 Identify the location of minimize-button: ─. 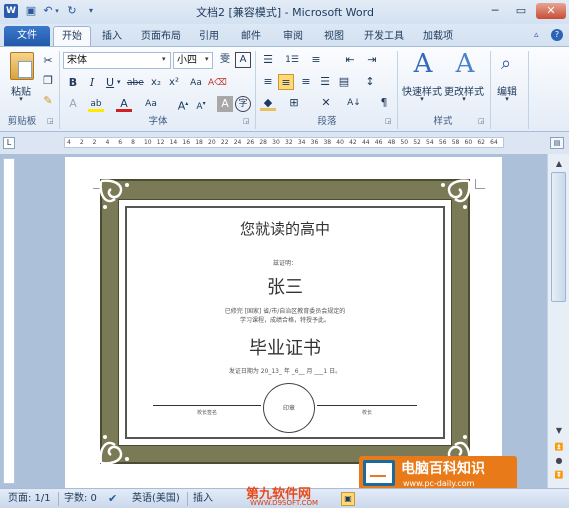
(495, 11).